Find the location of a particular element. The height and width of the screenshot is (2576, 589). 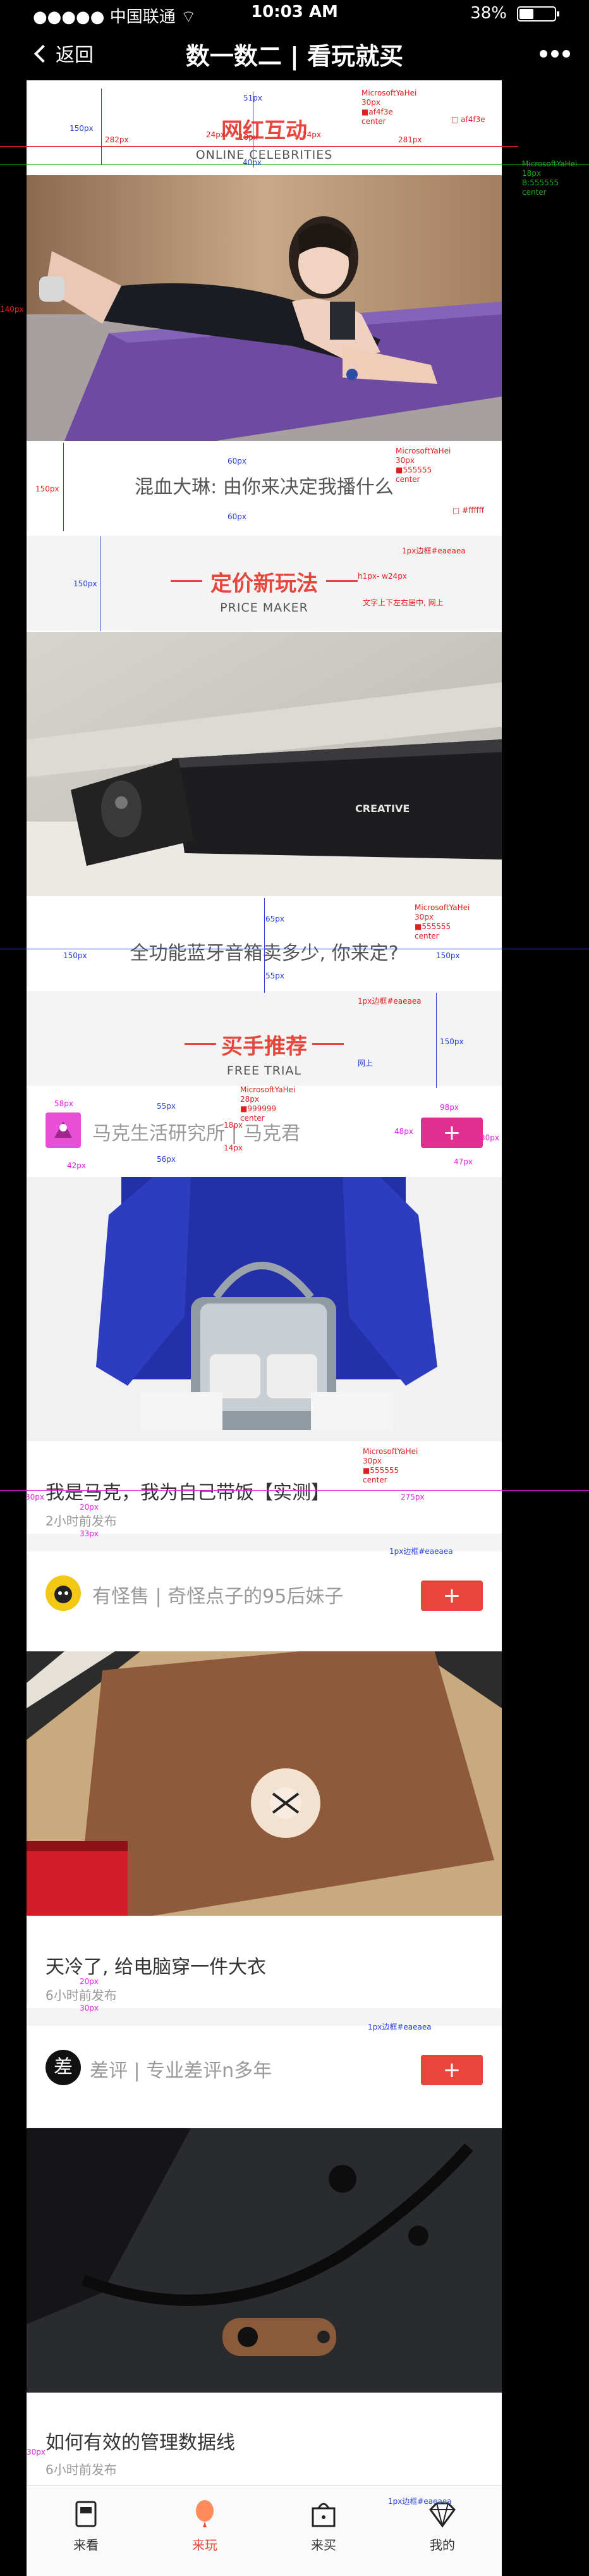

annotation-label: 18px is located at coordinates (233, 1125).